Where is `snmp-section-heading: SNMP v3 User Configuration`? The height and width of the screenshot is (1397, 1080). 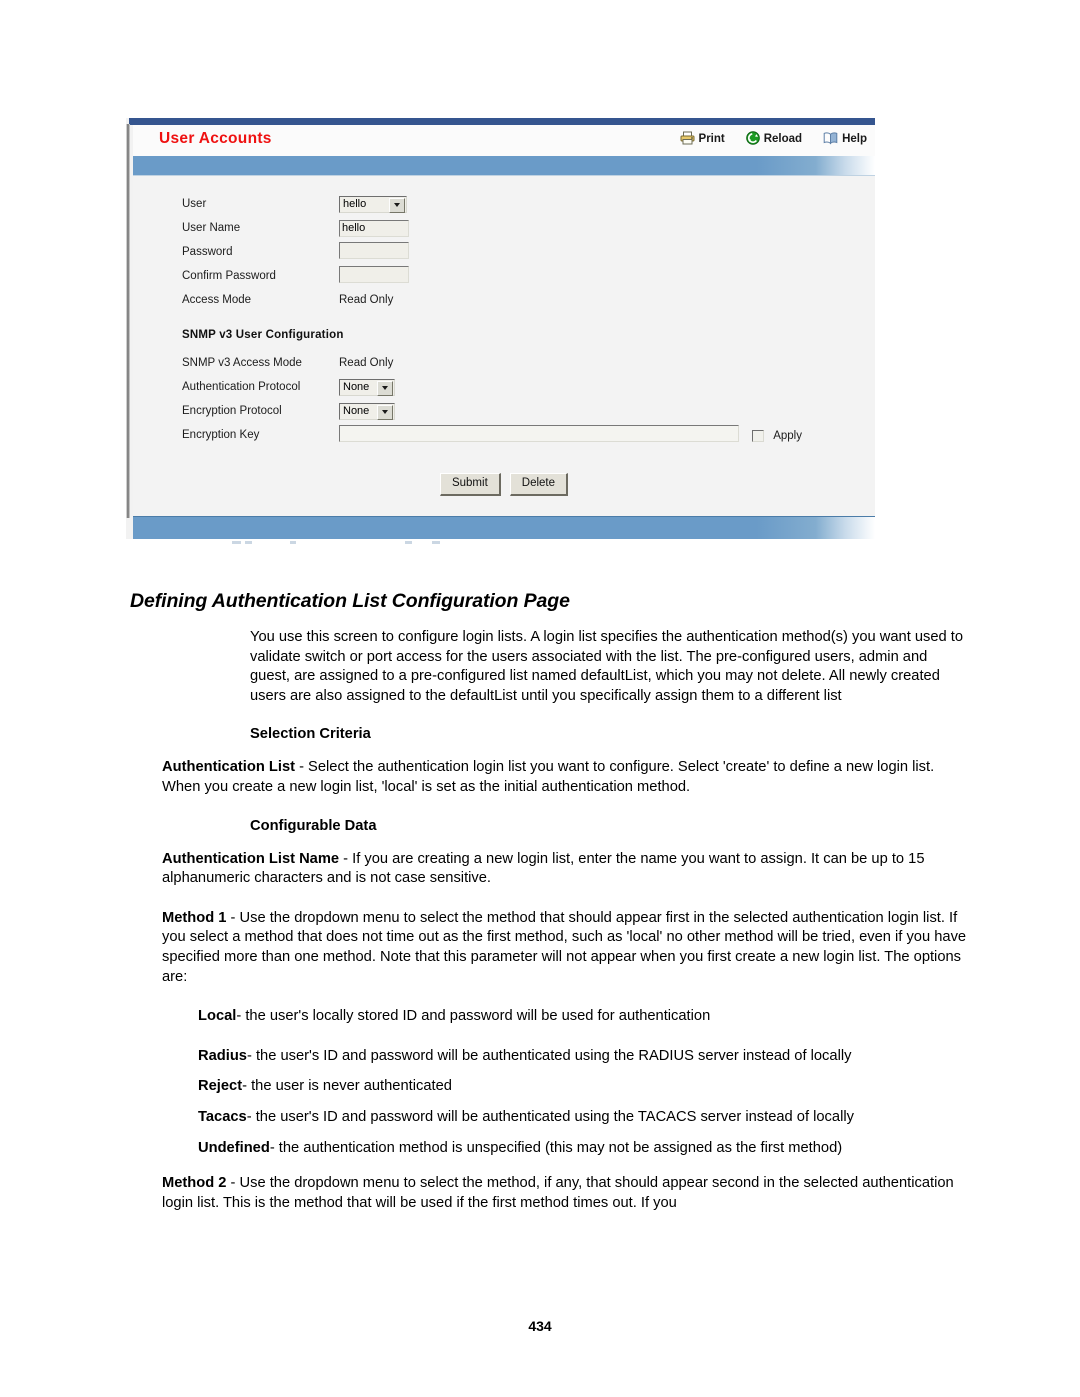 snmp-section-heading: SNMP v3 User Configuration is located at coordinates (263, 335).